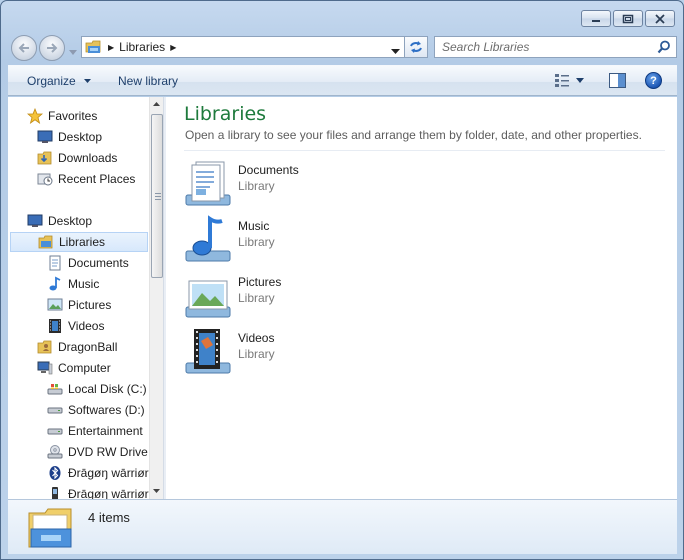 Image resolution: width=684 pixels, height=560 pixels. Describe the element at coordinates (225, 114) in the screenshot. I see `page-title: Libraries` at that location.